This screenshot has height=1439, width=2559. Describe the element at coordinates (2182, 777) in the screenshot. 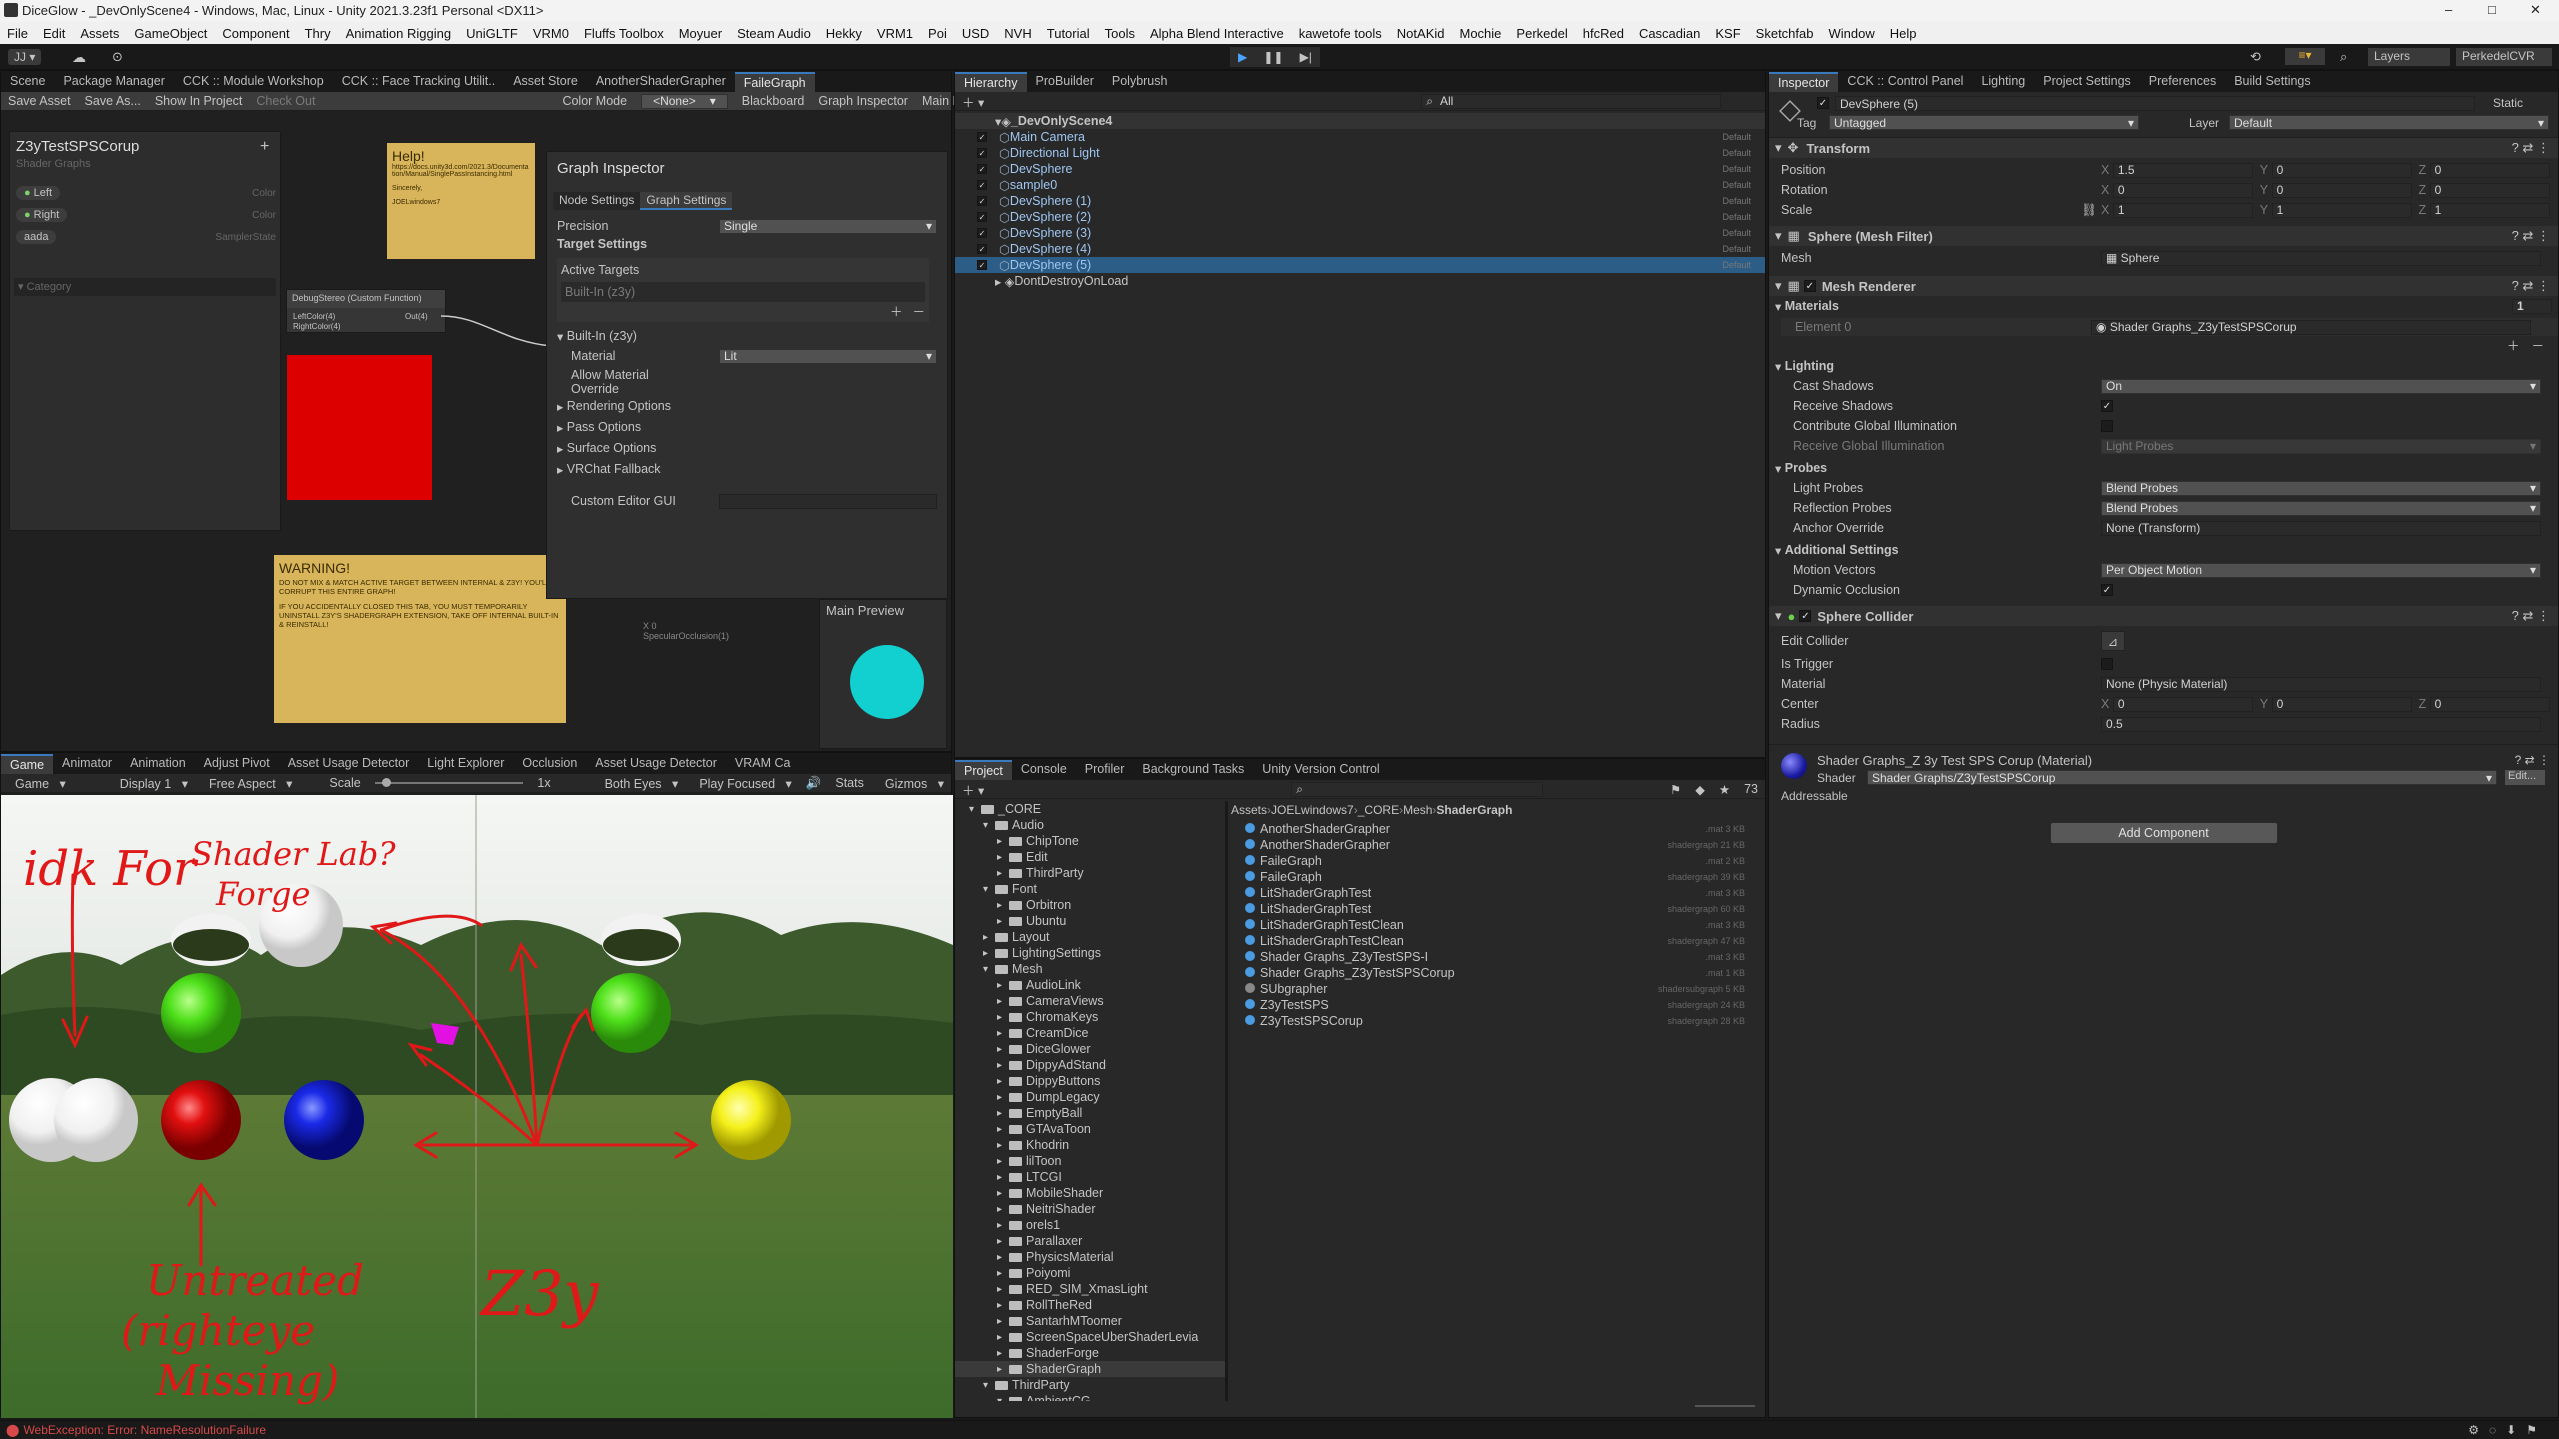

I see `shader-dropdown: Shader Graphs/Z3yTestSPSCorup ▾` at that location.